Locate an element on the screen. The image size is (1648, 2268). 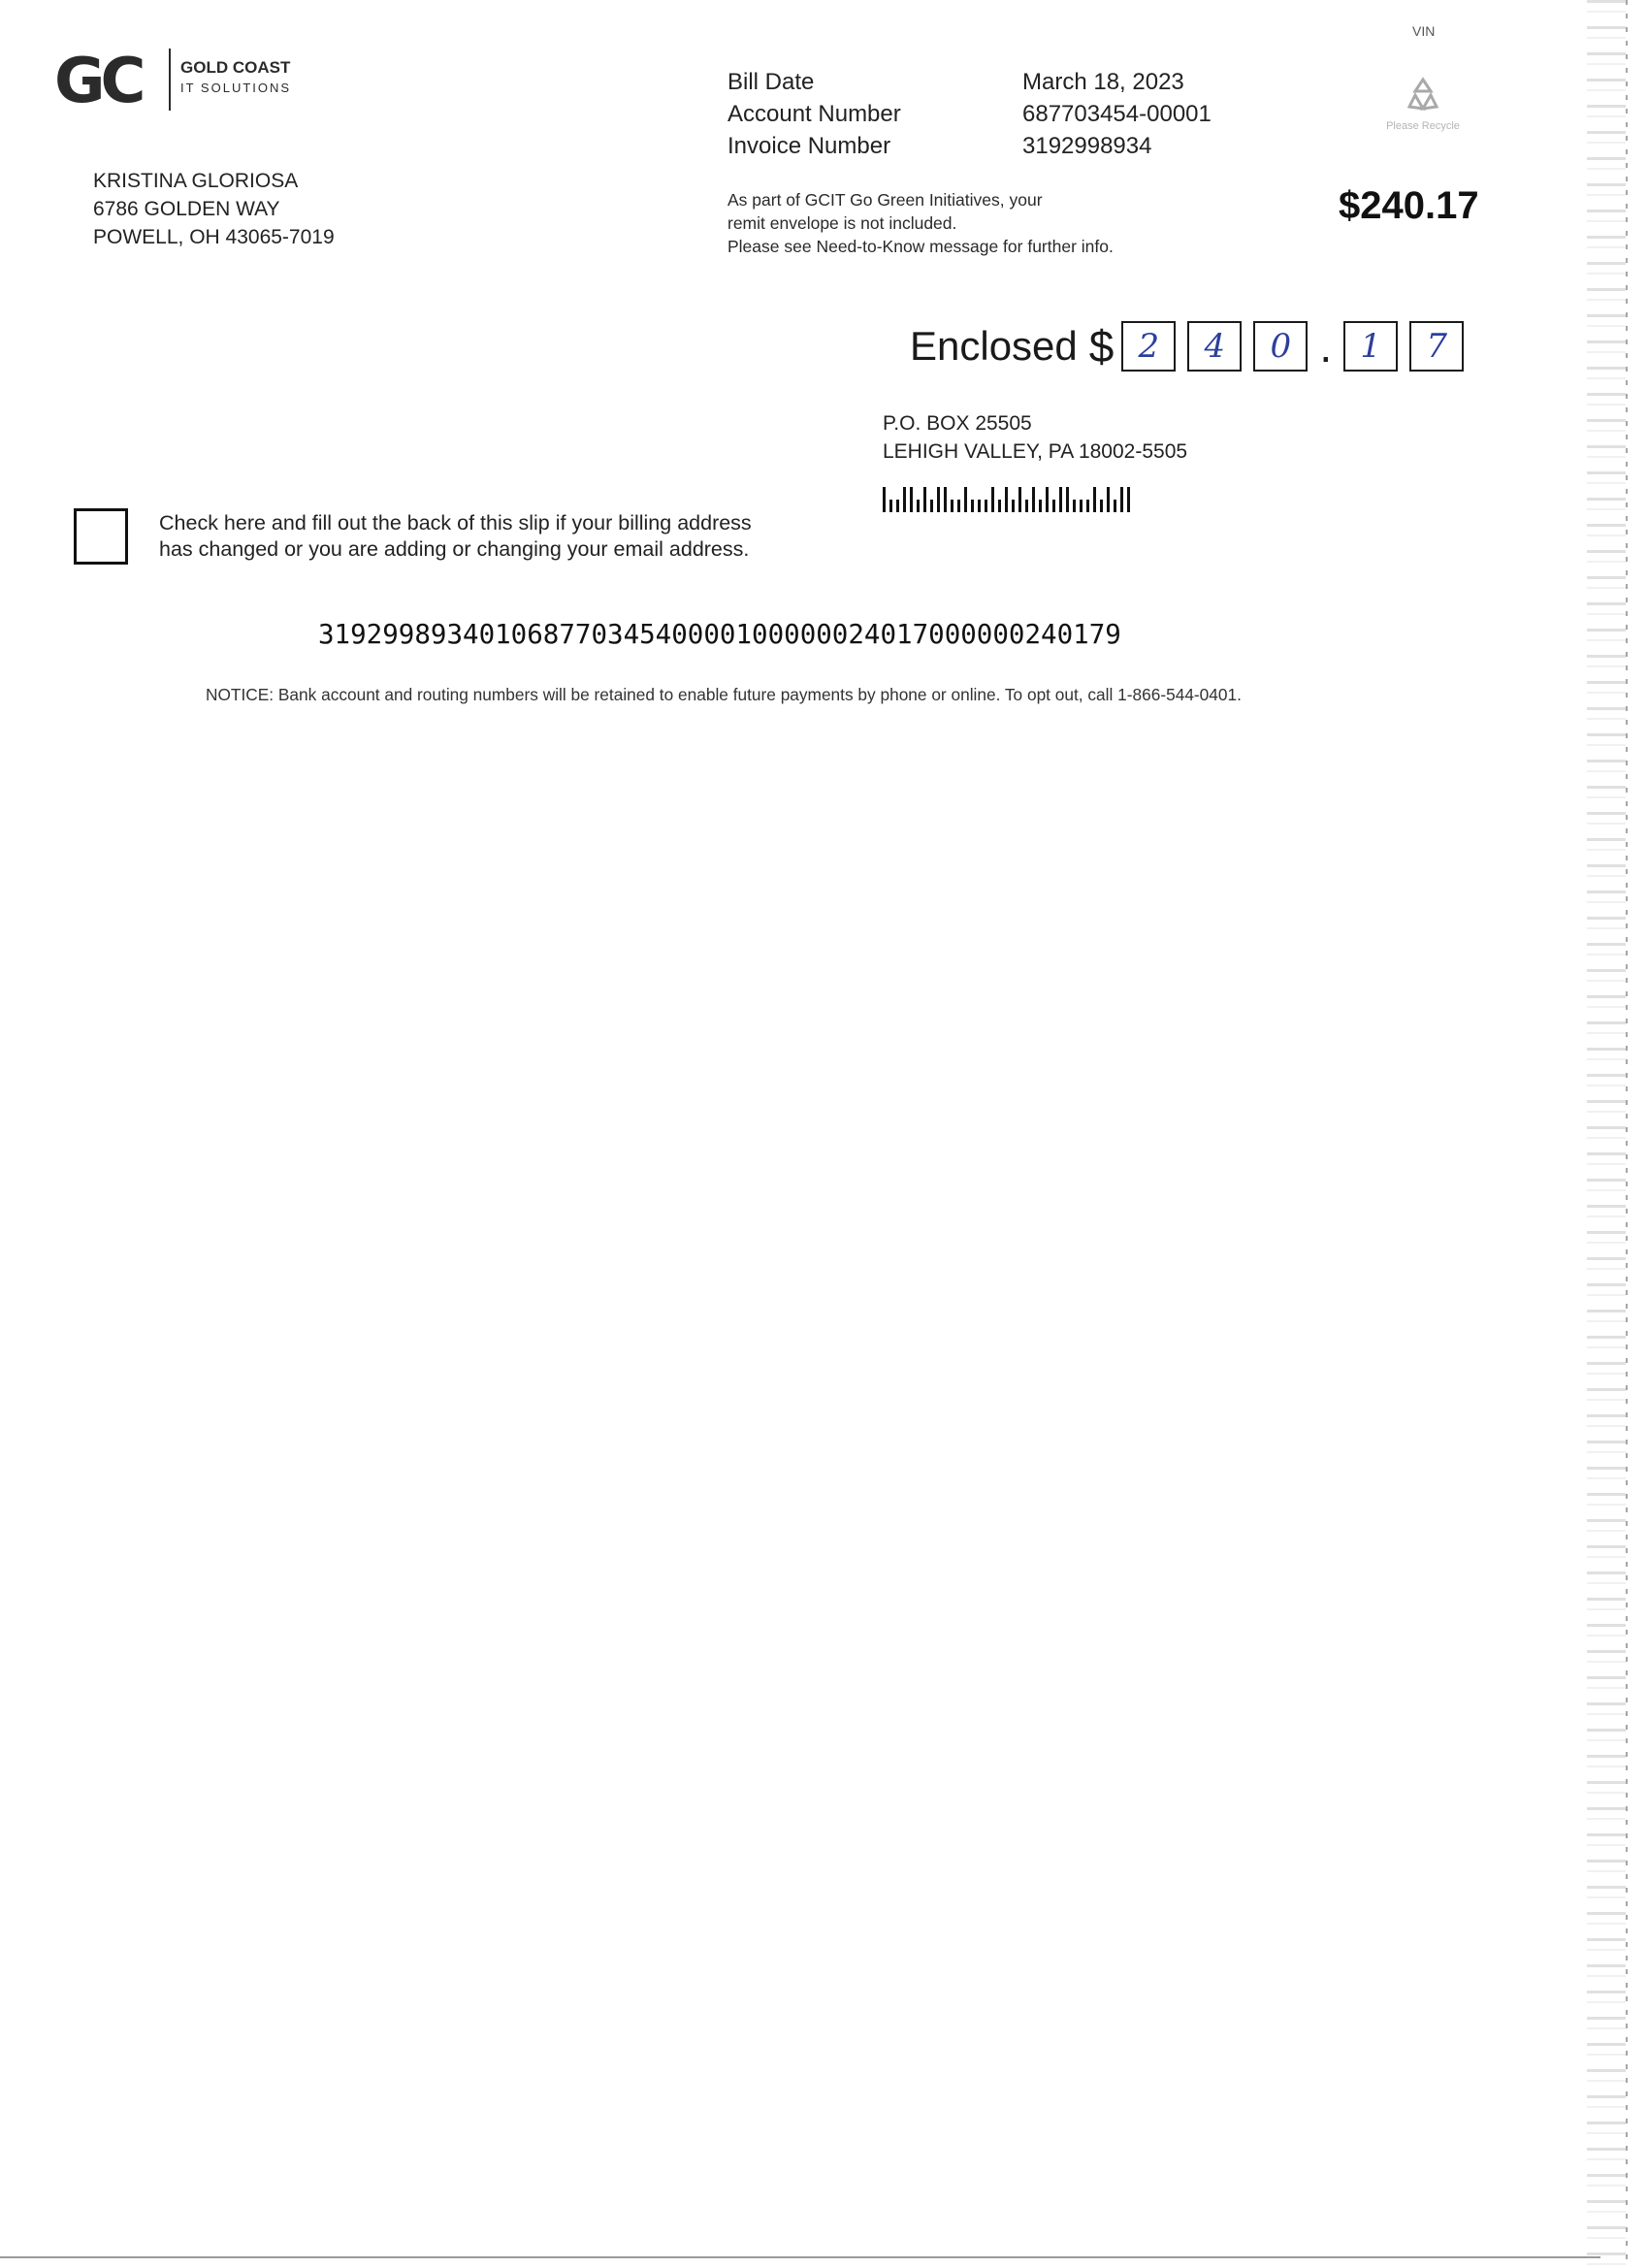
bill-date-label: Bill Date is located at coordinates (771, 82).